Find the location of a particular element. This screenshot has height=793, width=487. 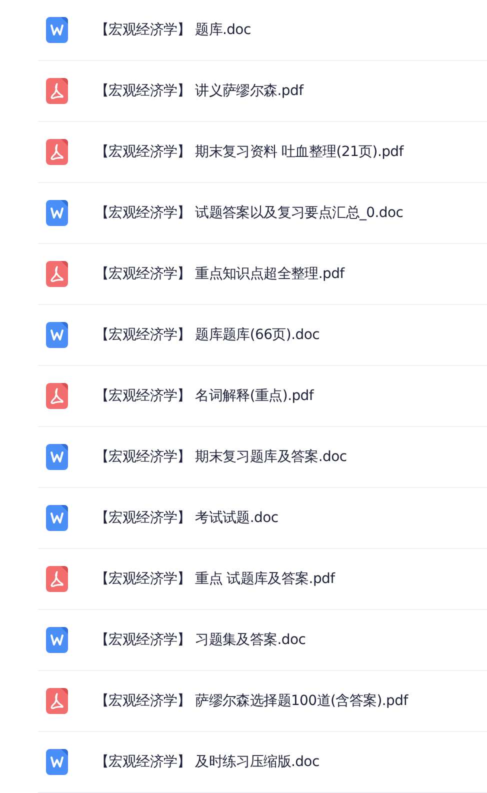

file-name: 【宏观经济学】 期末复习题库及答案.doc is located at coordinates (221, 457).